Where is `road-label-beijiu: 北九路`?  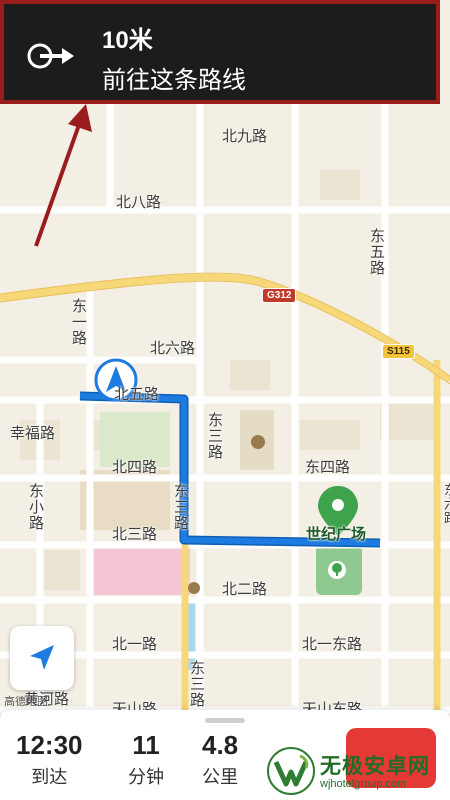 road-label-beijiu: 北九路 is located at coordinates (245, 136).